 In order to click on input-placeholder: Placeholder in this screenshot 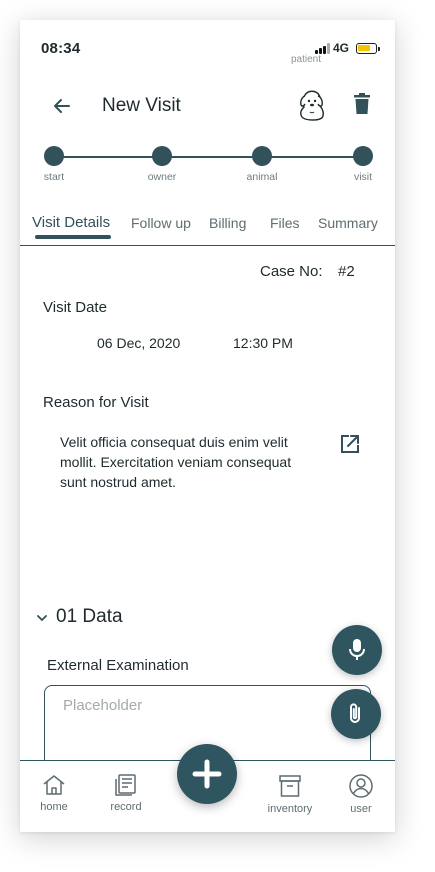, I will do `click(103, 705)`.